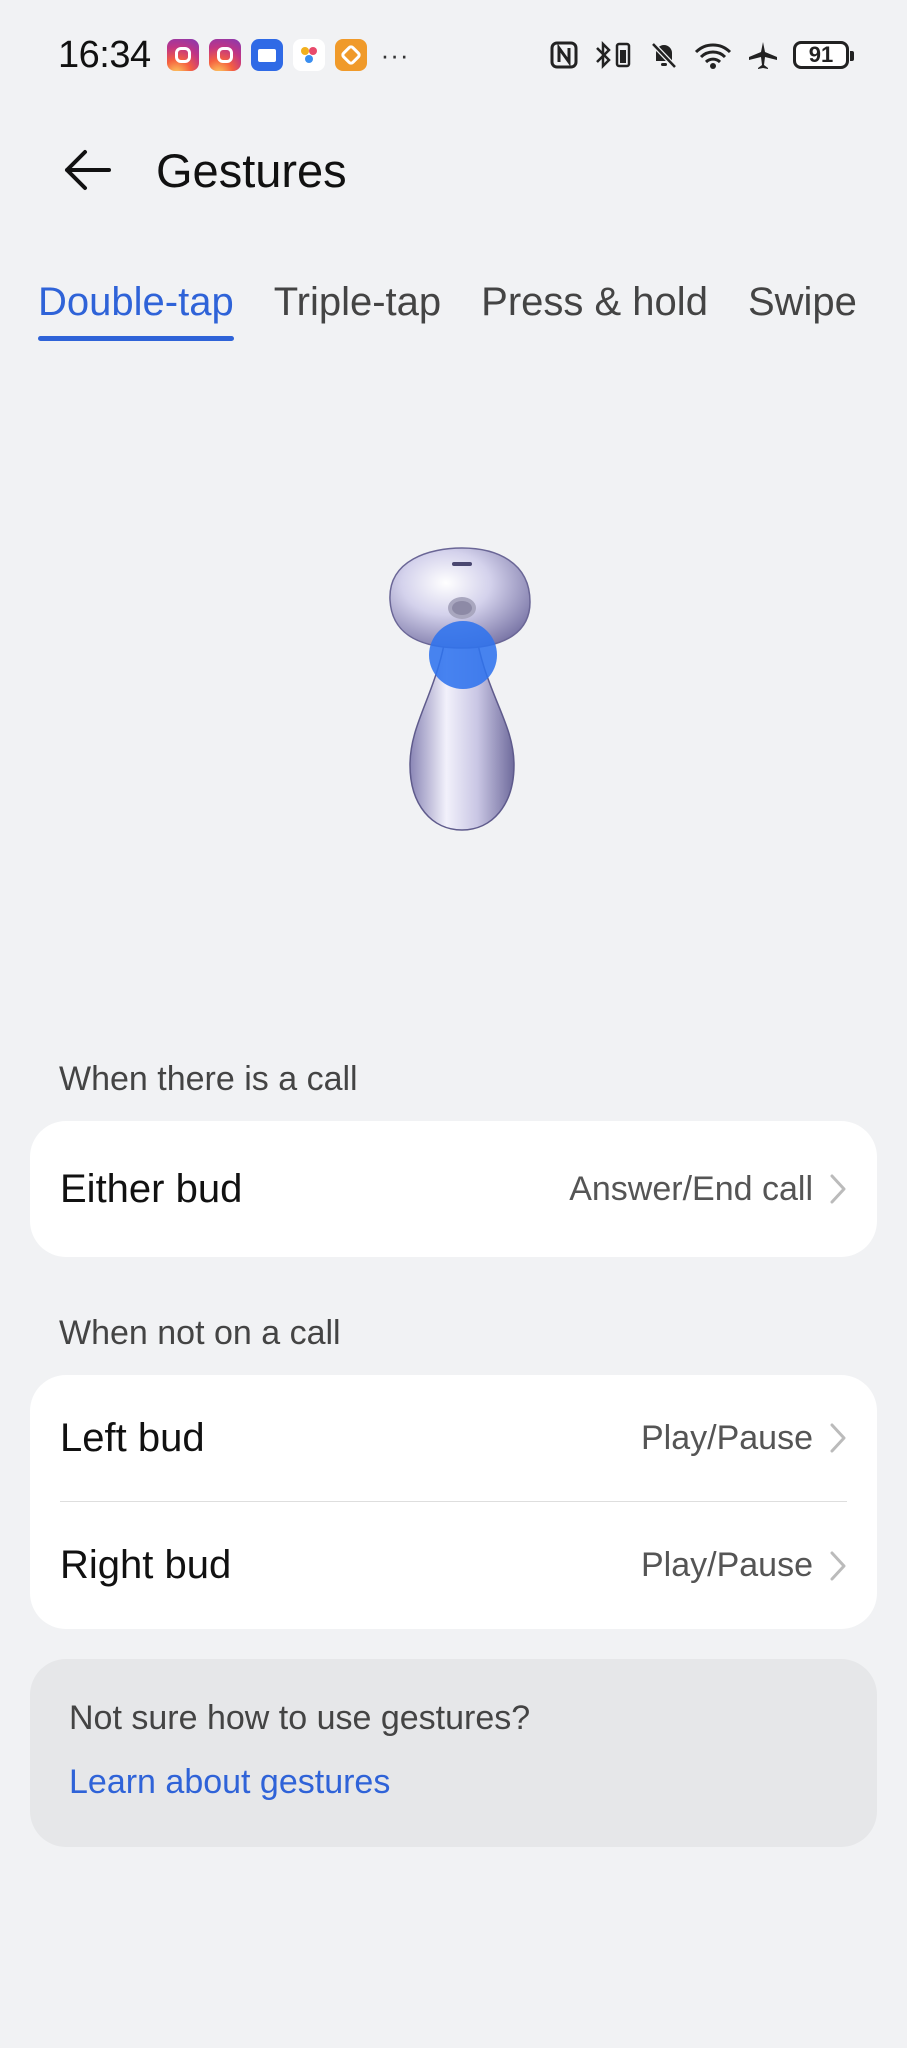 Image resolution: width=907 pixels, height=2048 pixels. What do you see at coordinates (453, 1438) in the screenshot?
I see `left-bud-row: Left bud Play/Pause` at bounding box center [453, 1438].